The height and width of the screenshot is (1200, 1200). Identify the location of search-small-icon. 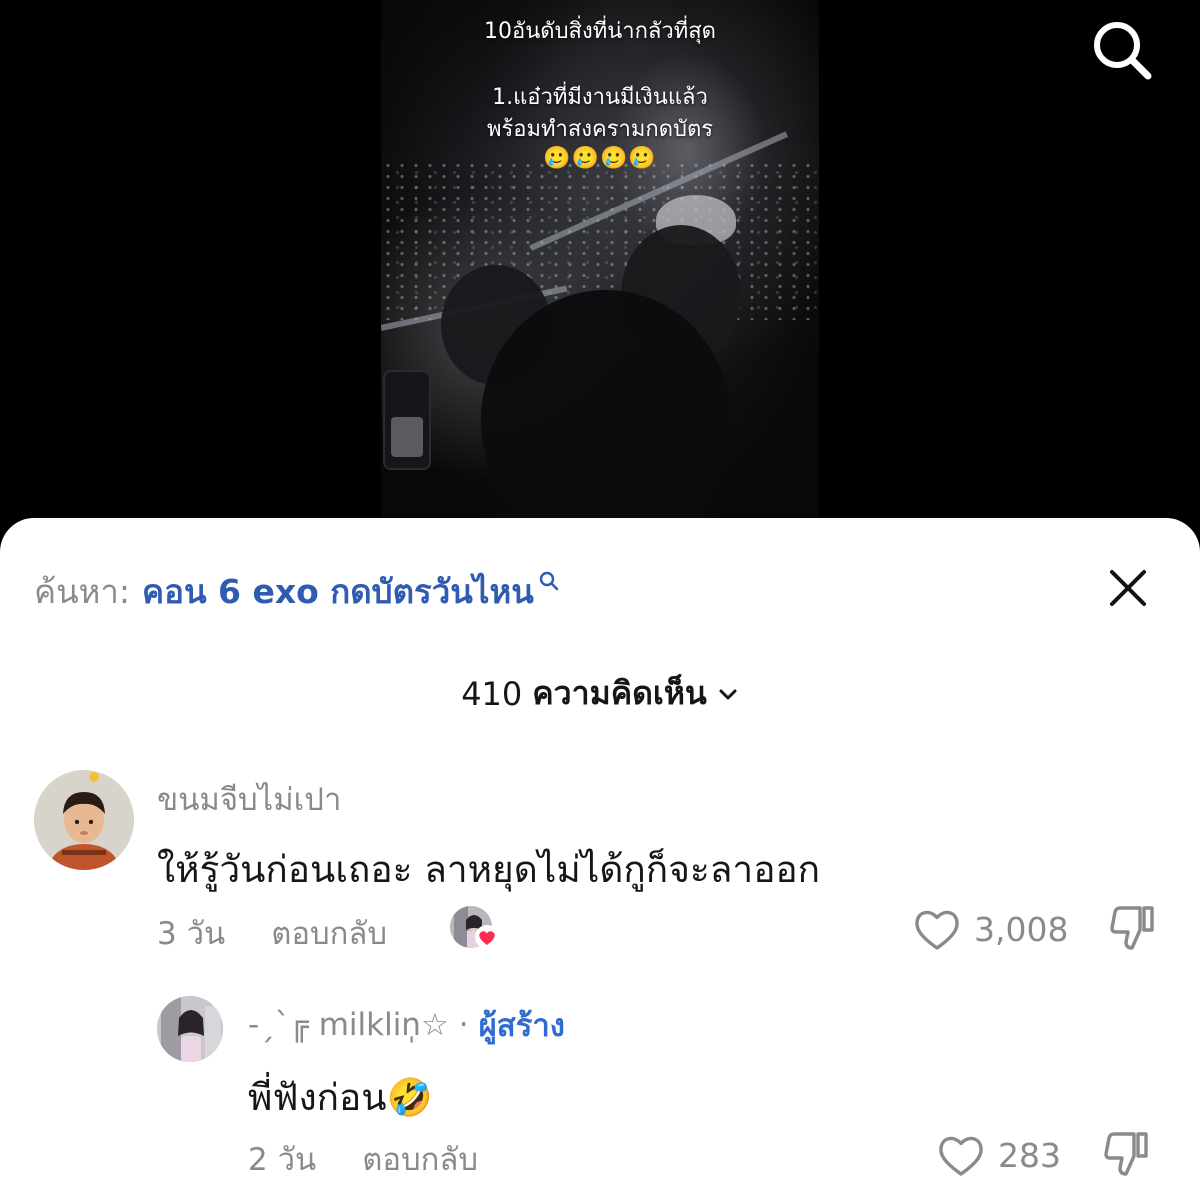
(549, 581).